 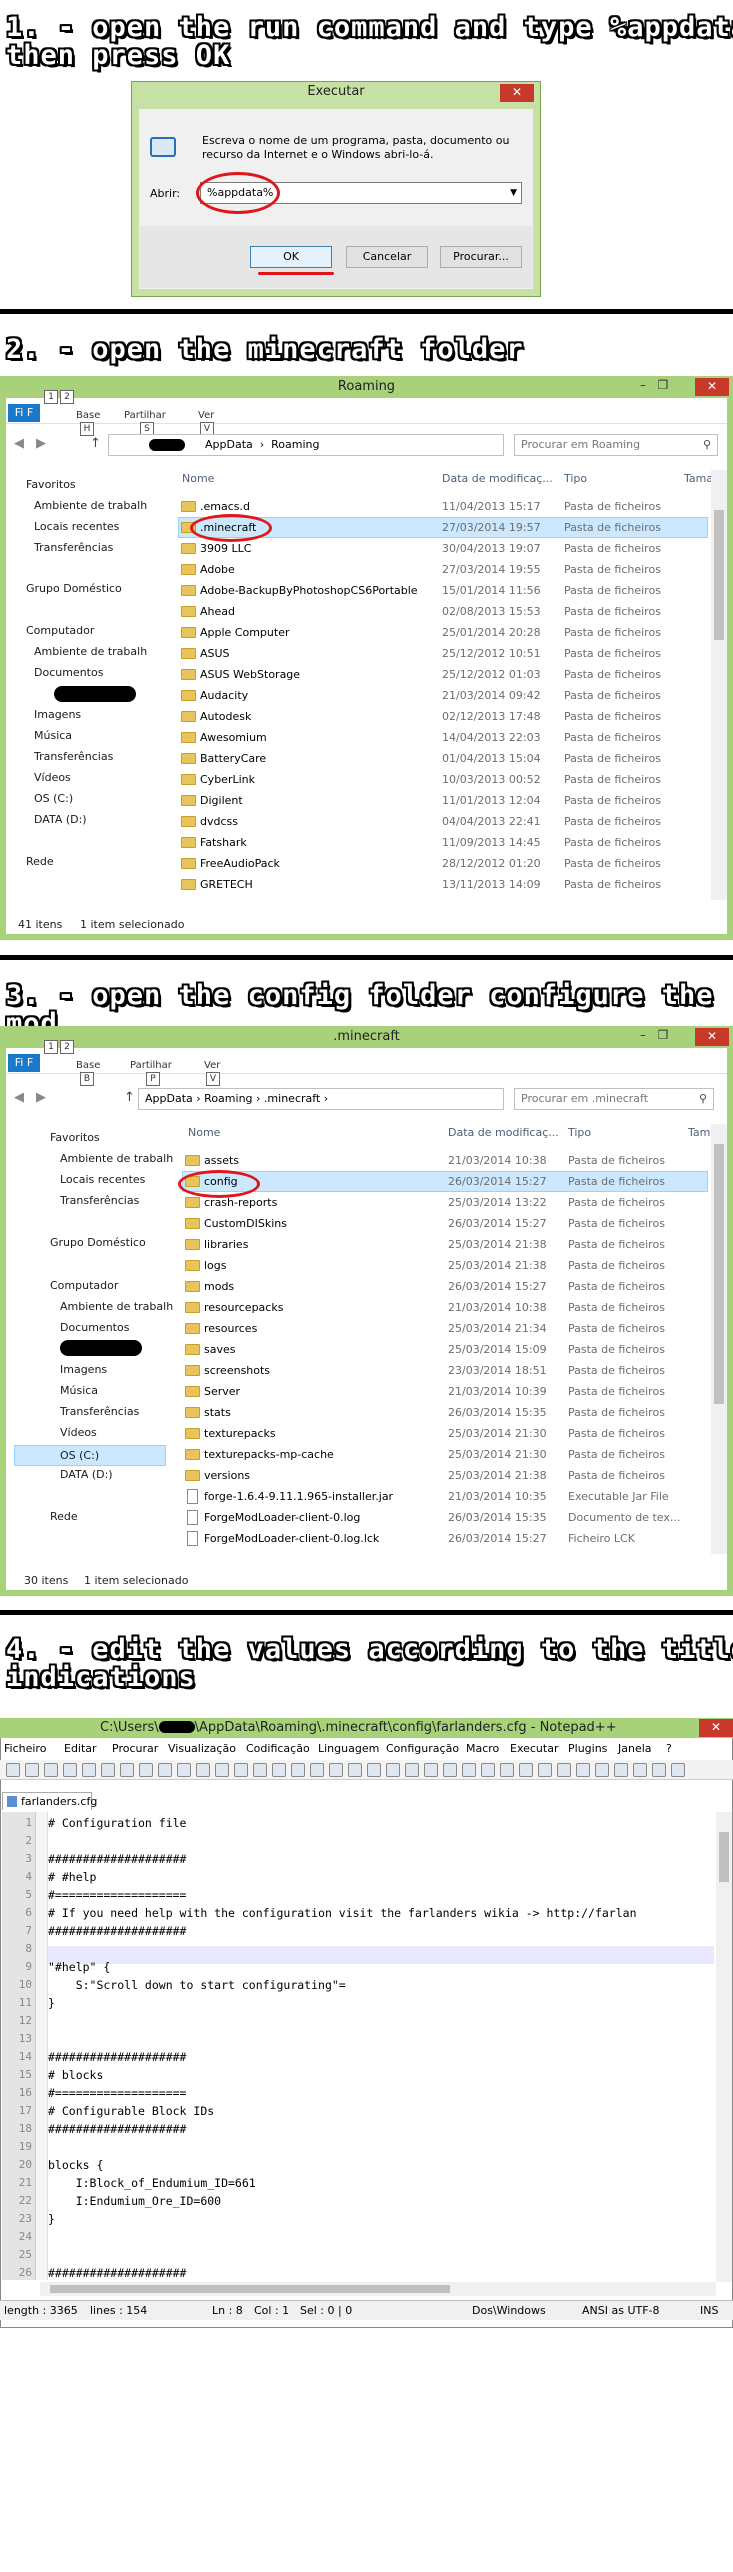 What do you see at coordinates (88, 415) in the screenshot?
I see `tab-base: Base` at bounding box center [88, 415].